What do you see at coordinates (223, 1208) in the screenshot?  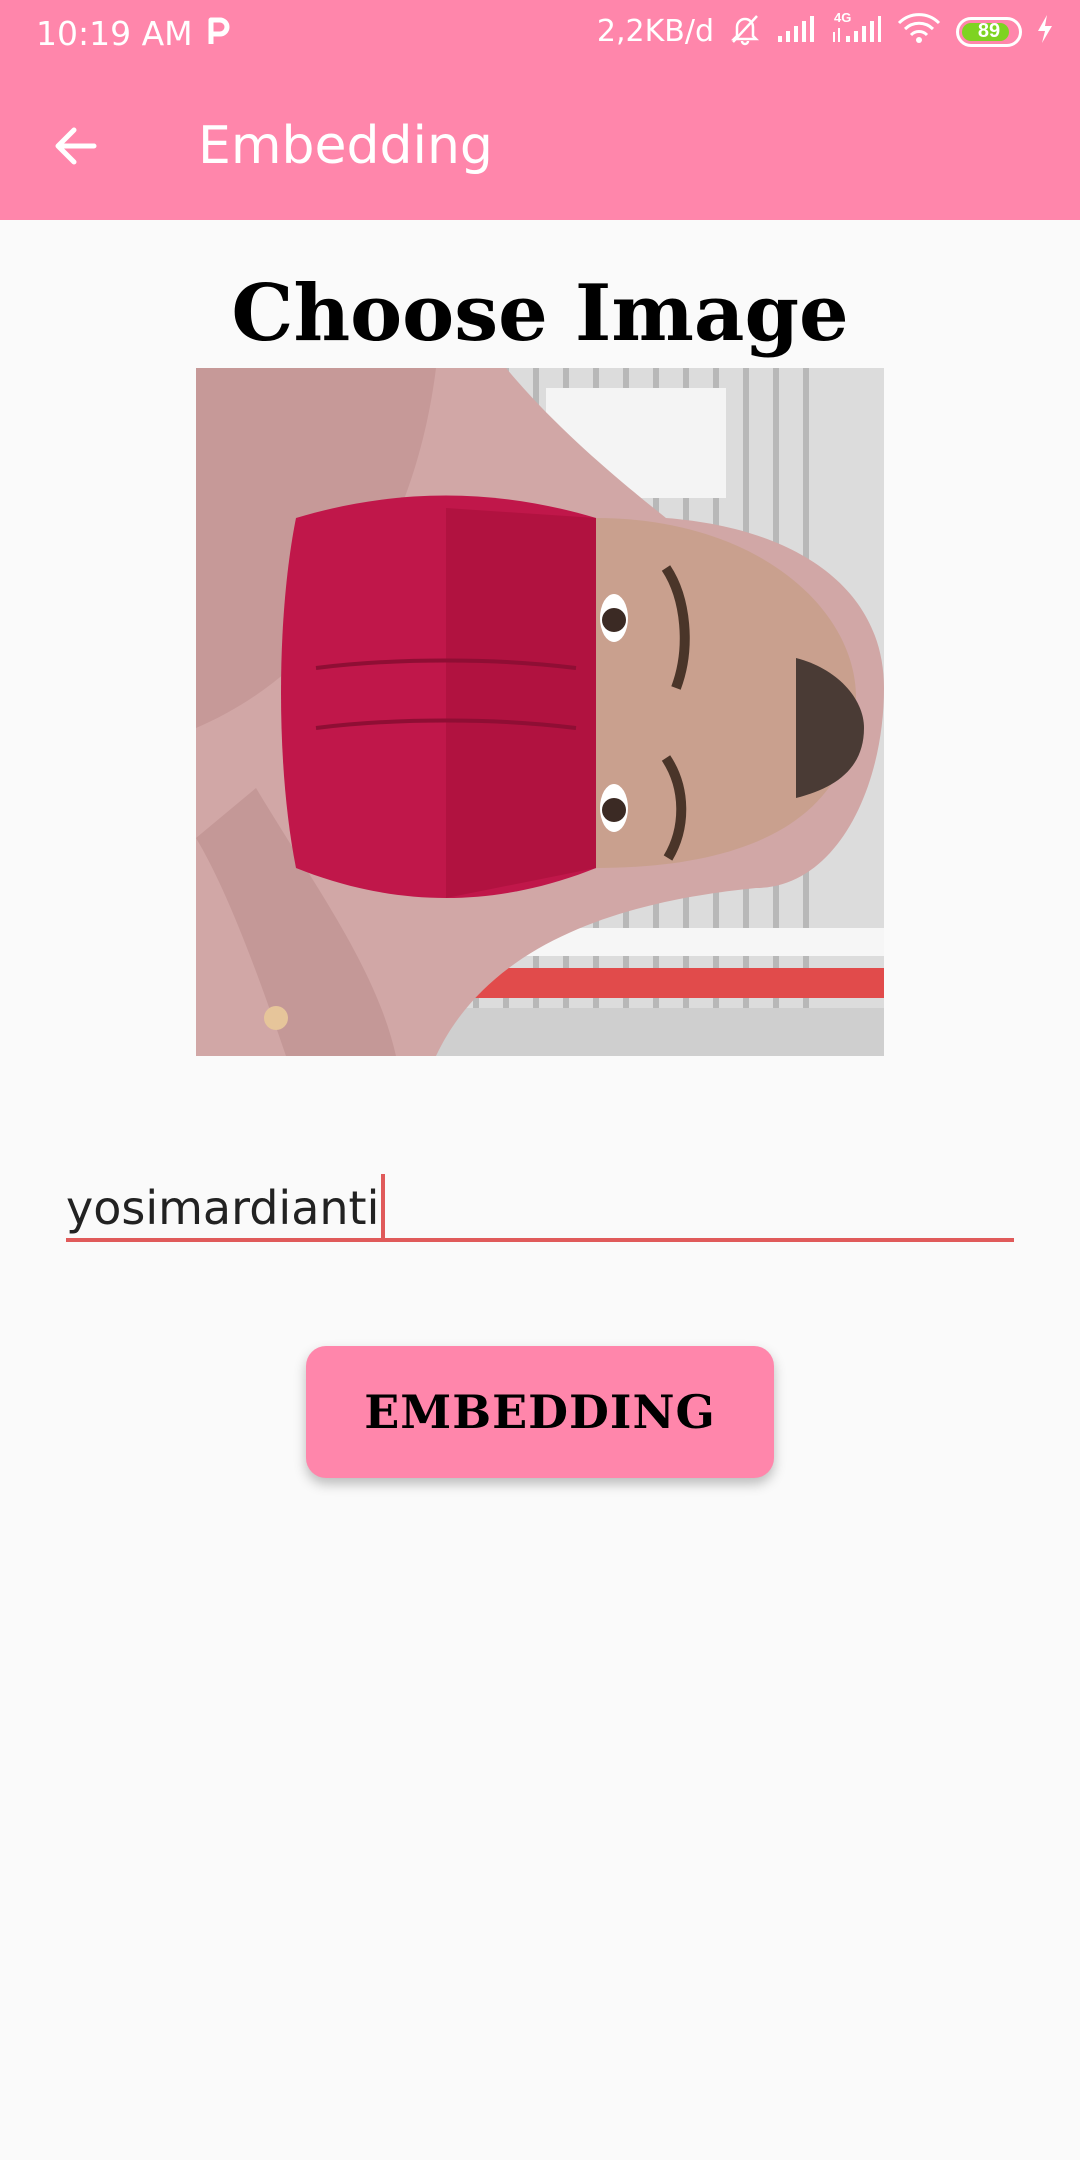 I see `name-input-value: yosimardianti` at bounding box center [223, 1208].